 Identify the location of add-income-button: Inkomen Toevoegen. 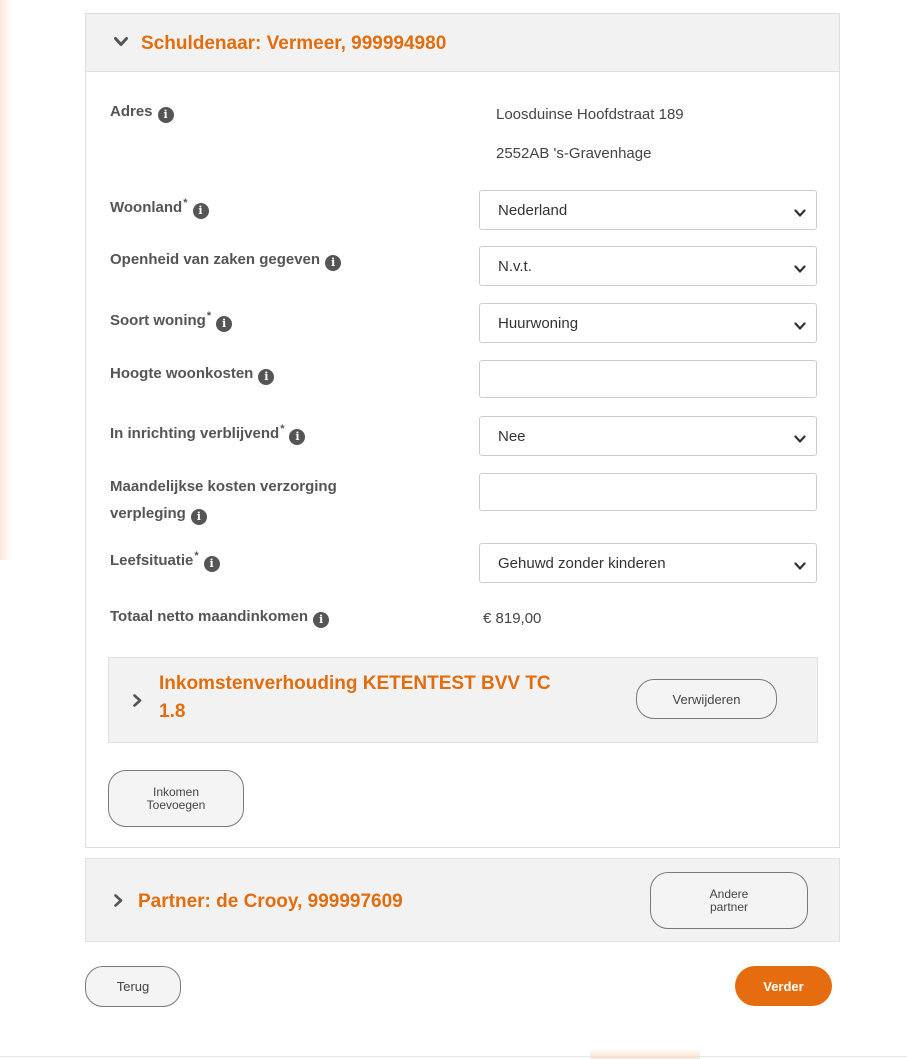
(176, 798).